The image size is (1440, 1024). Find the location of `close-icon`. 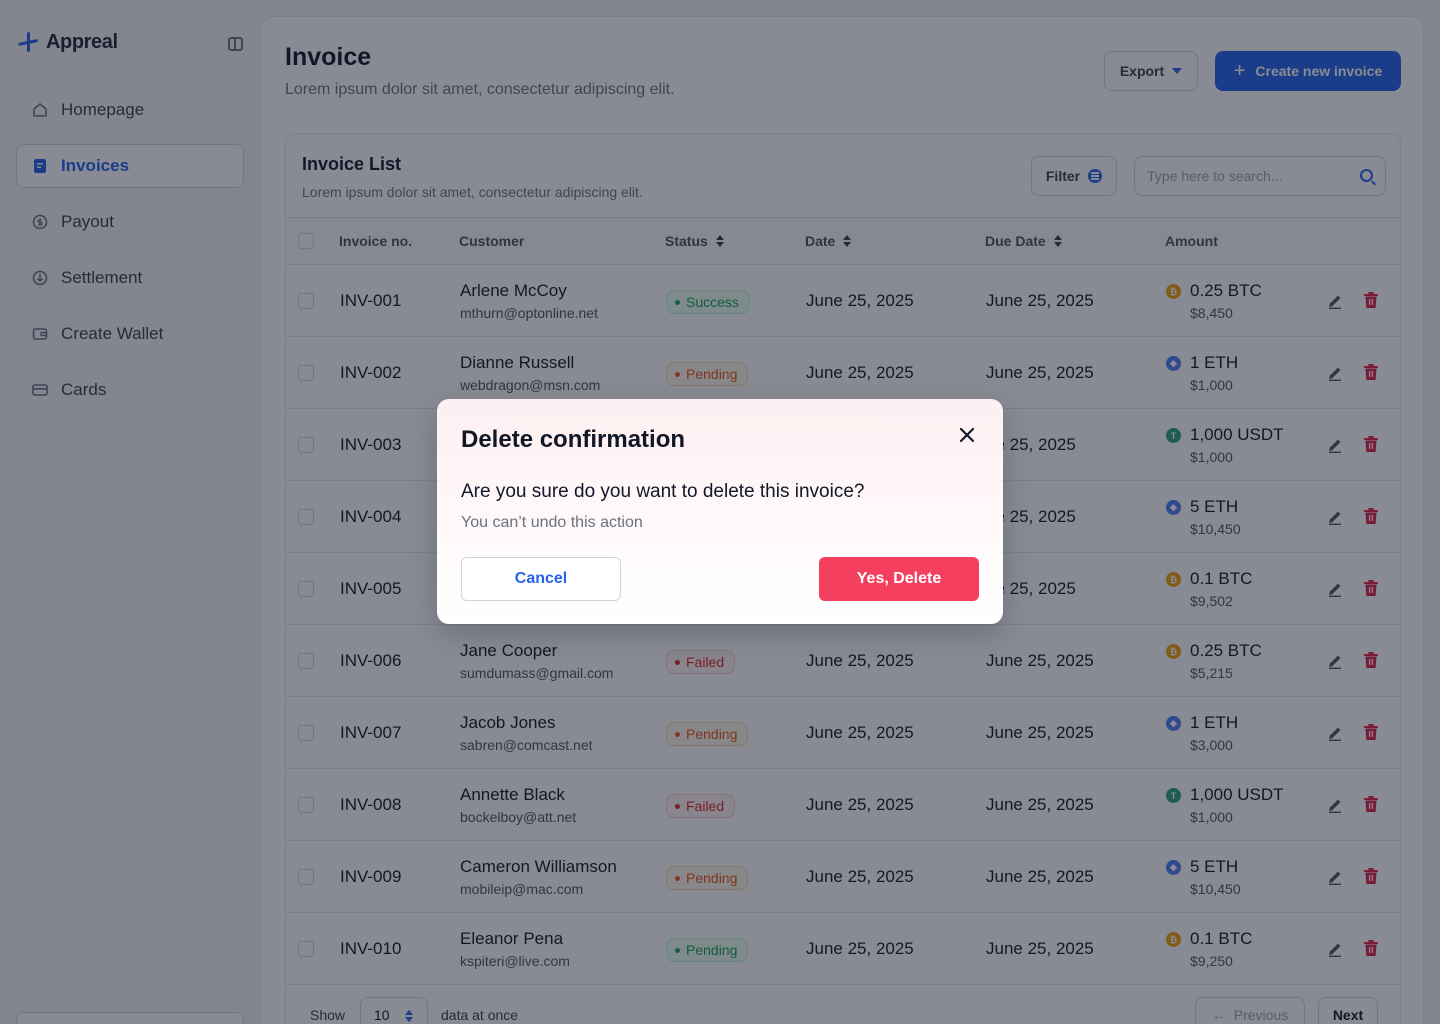

close-icon is located at coordinates (967, 435).